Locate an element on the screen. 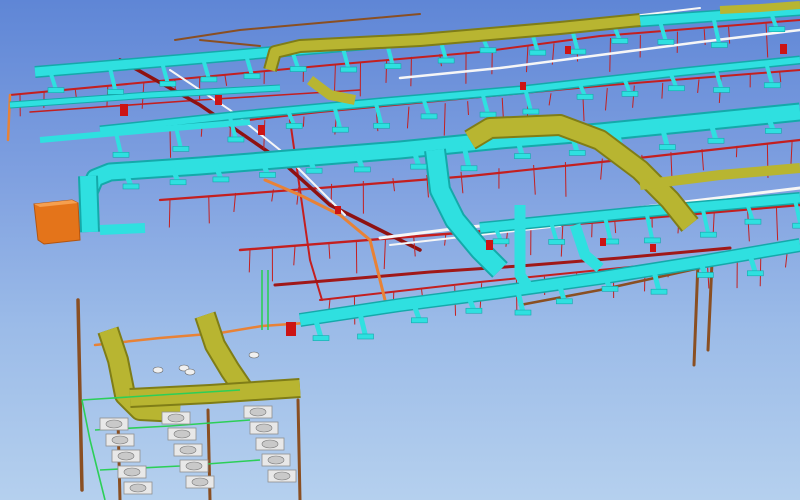 The height and width of the screenshot is (500, 800). return-trunk-upper-right is located at coordinates (759, 7).